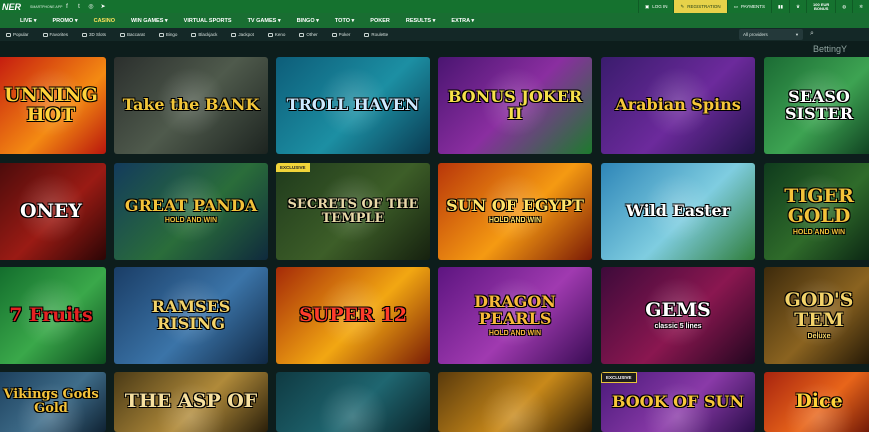 The width and height of the screenshot is (869, 432). I want to click on registration-button: ✎ REGISTRATION, so click(700, 6).